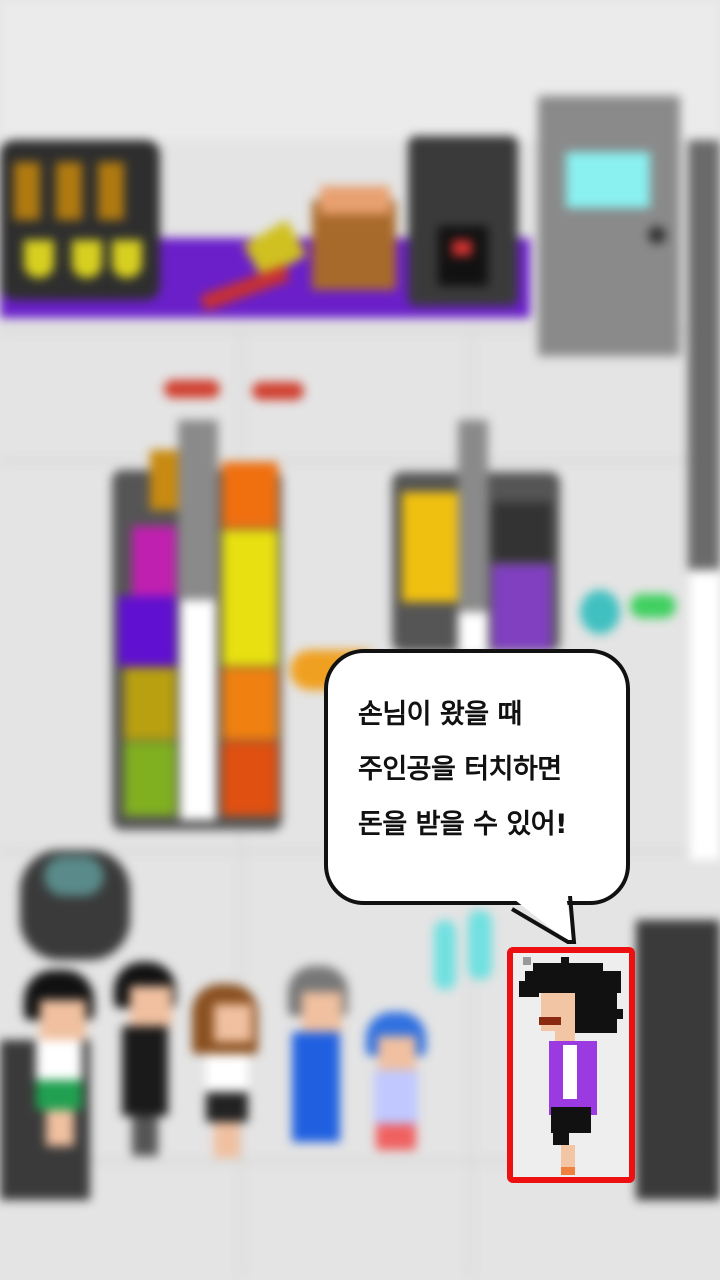  Describe the element at coordinates (678, 1060) in the screenshot. I see `checkout-counter` at that location.